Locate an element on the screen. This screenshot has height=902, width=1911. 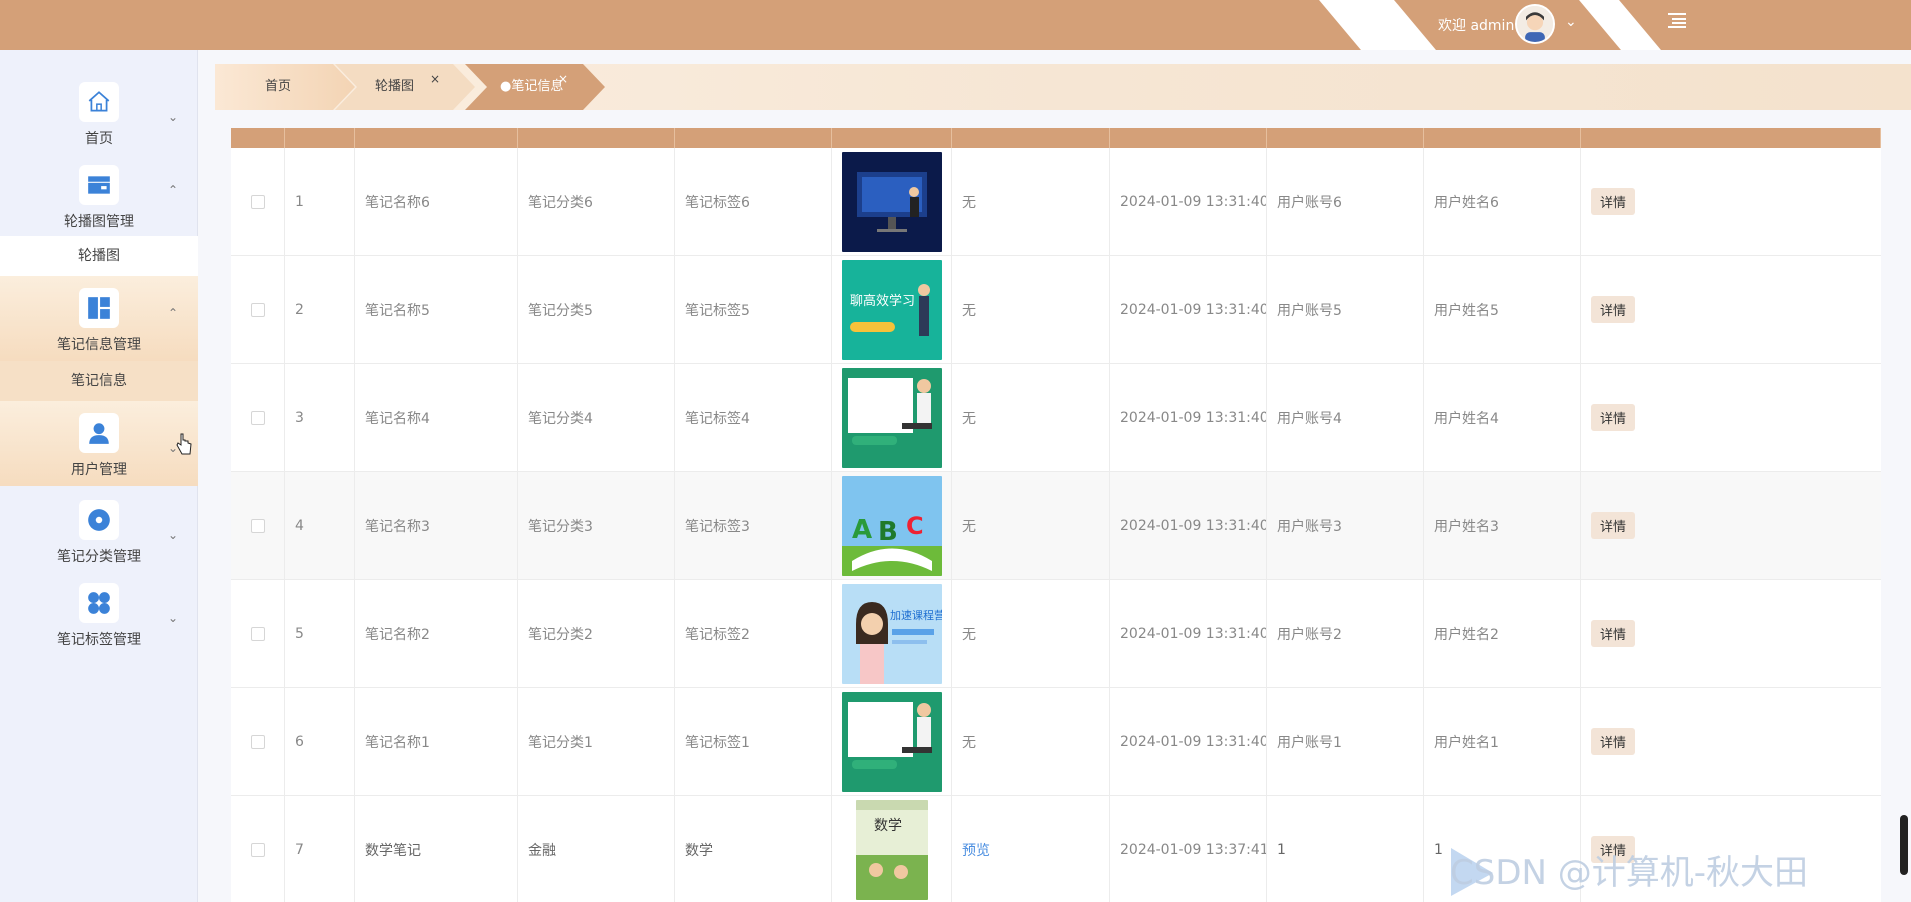
welcome-text: 欢迎 admin is located at coordinates (1476, 26).